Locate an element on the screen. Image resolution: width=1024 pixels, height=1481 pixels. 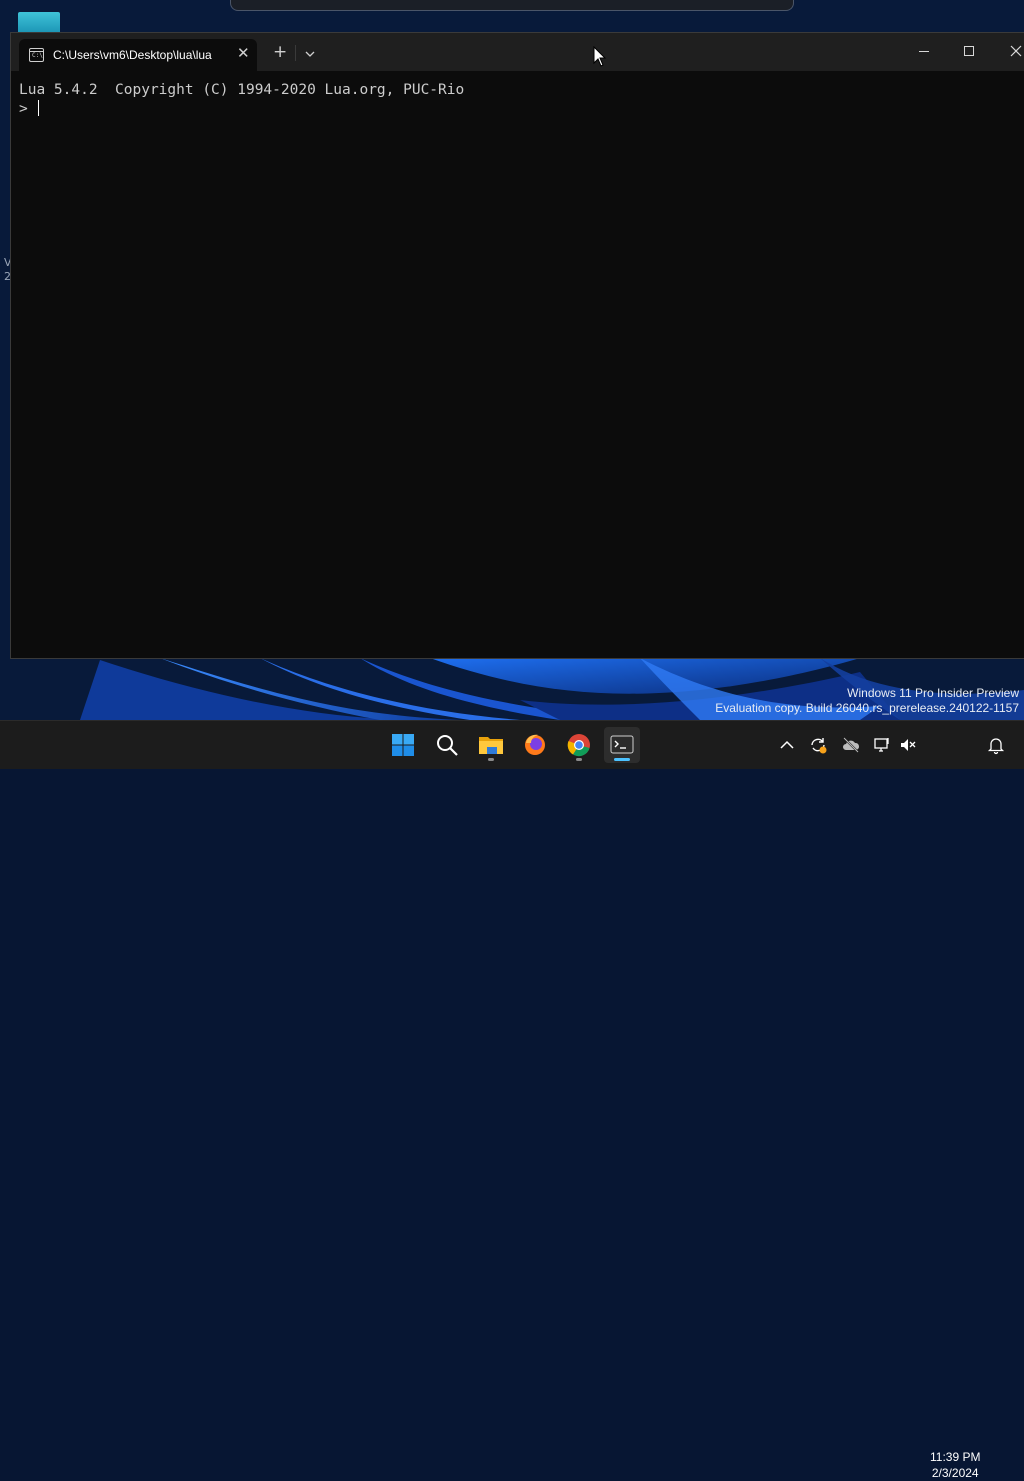
close-button is located at coordinates (1008, 52).